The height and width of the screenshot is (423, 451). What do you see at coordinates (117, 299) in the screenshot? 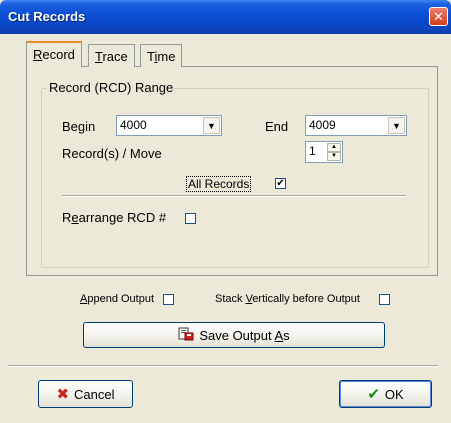
I see `append-output-label: Append Output` at bounding box center [117, 299].